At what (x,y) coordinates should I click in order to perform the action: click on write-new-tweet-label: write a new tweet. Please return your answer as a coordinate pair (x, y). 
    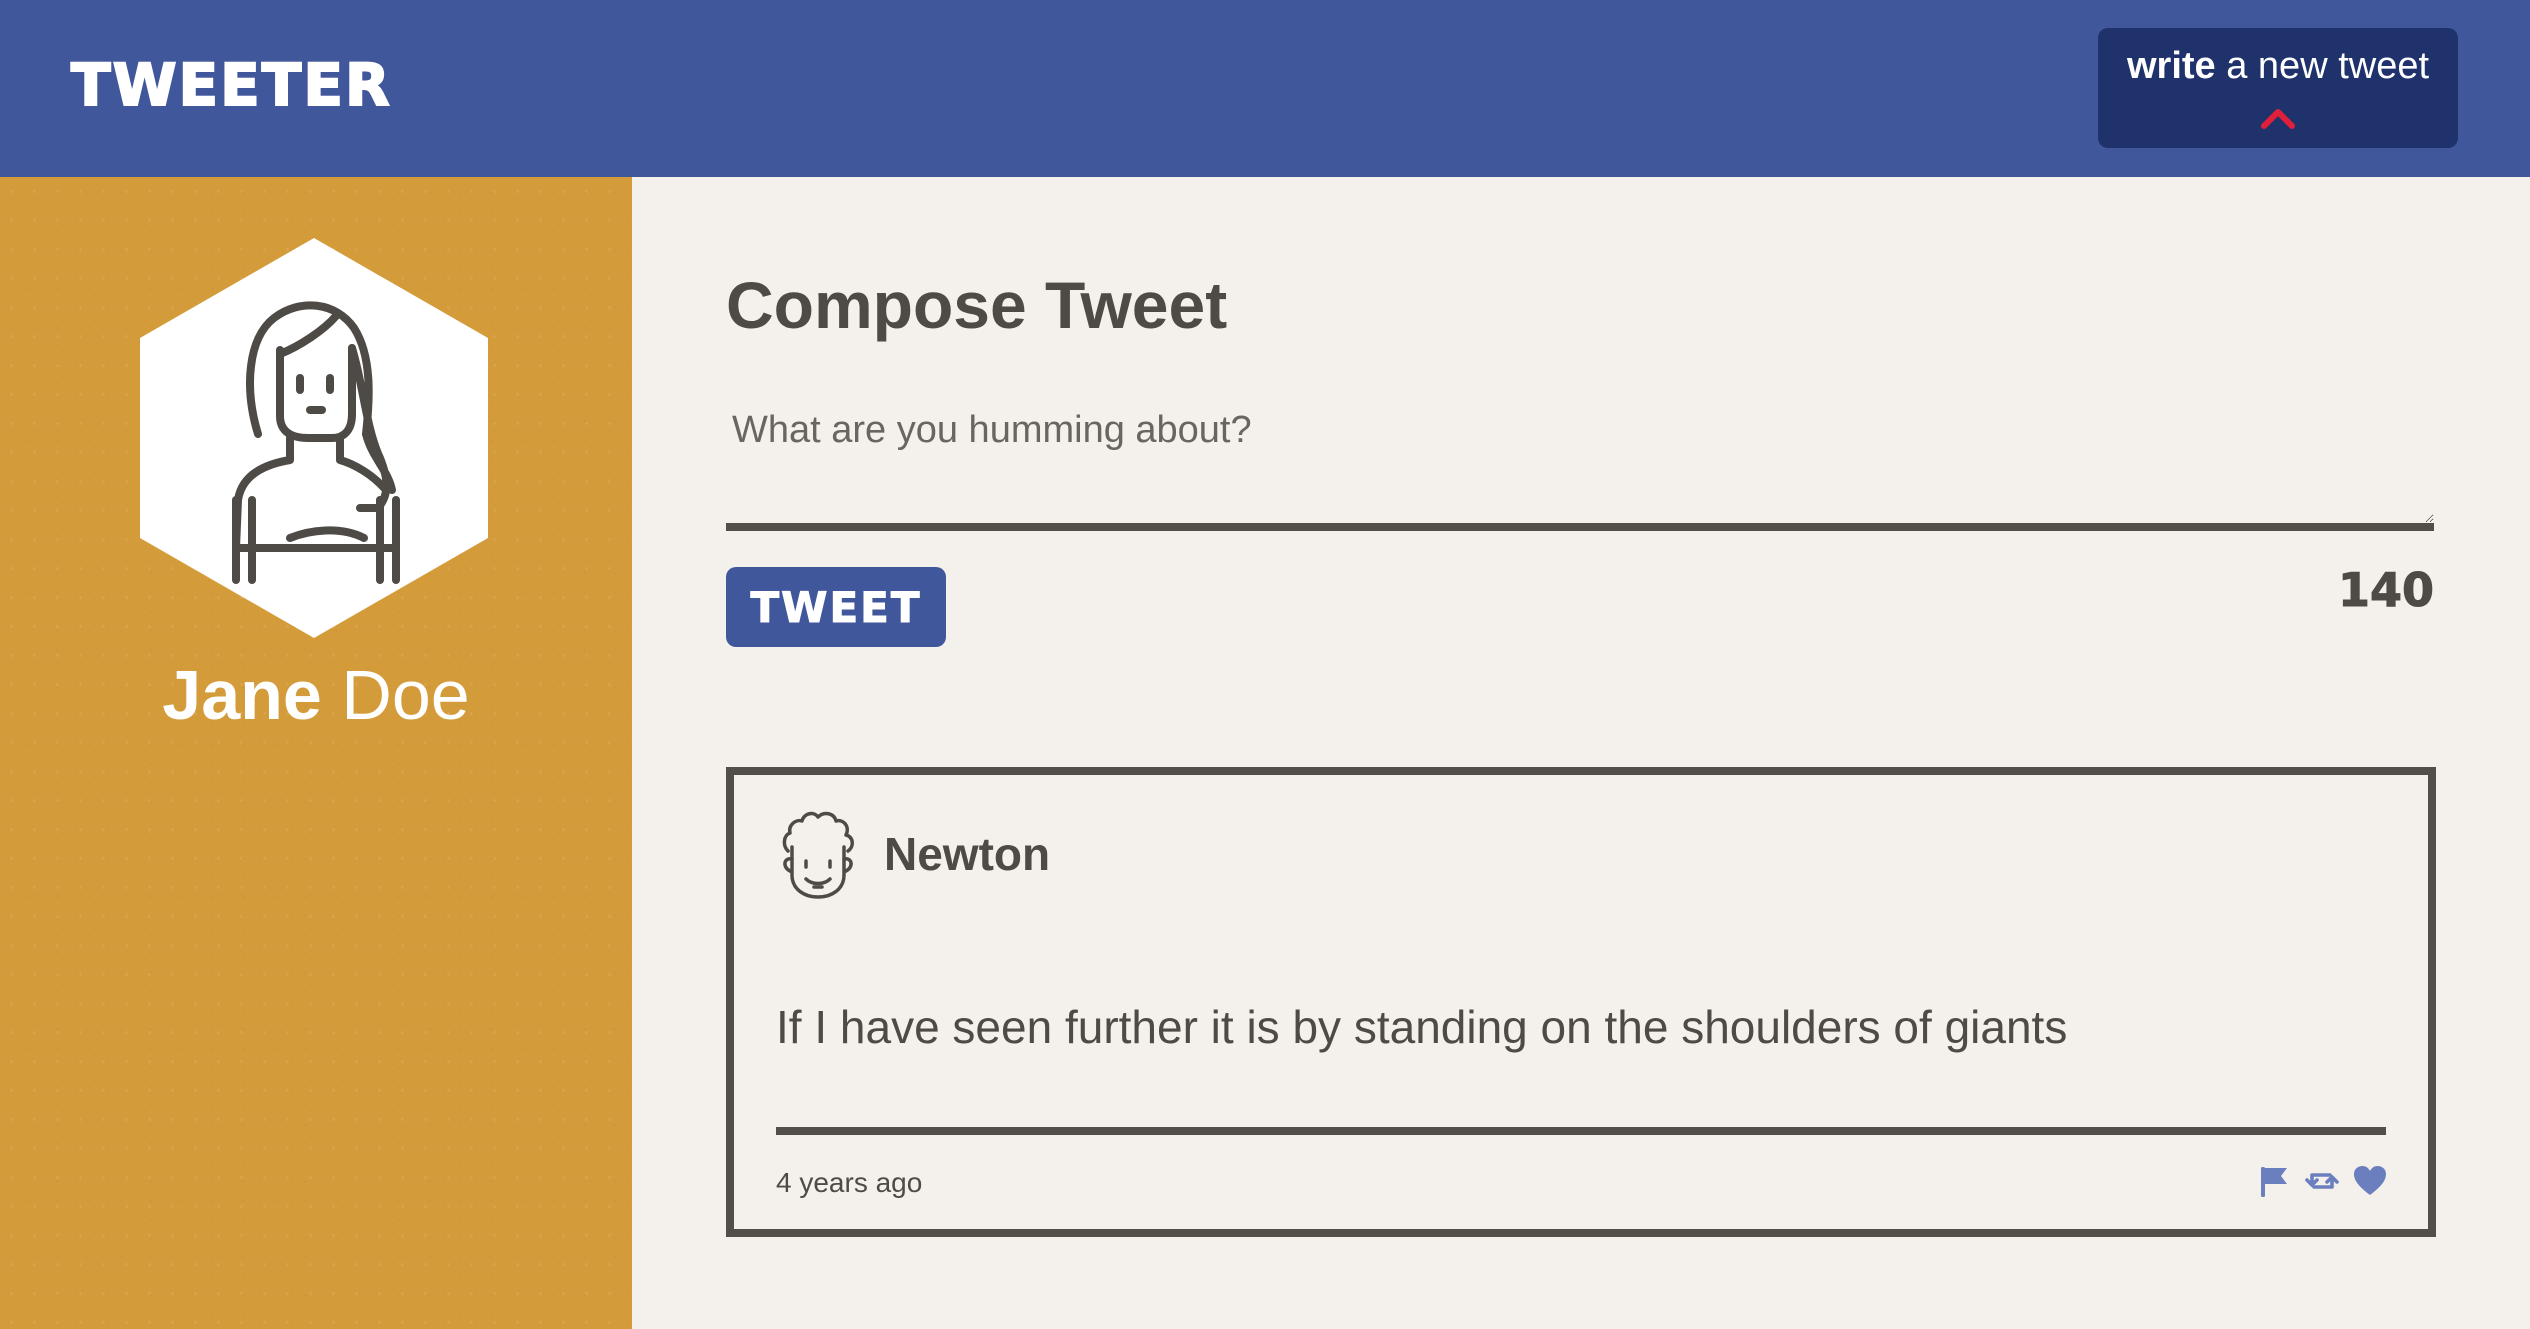
    Looking at the image, I should click on (2278, 66).